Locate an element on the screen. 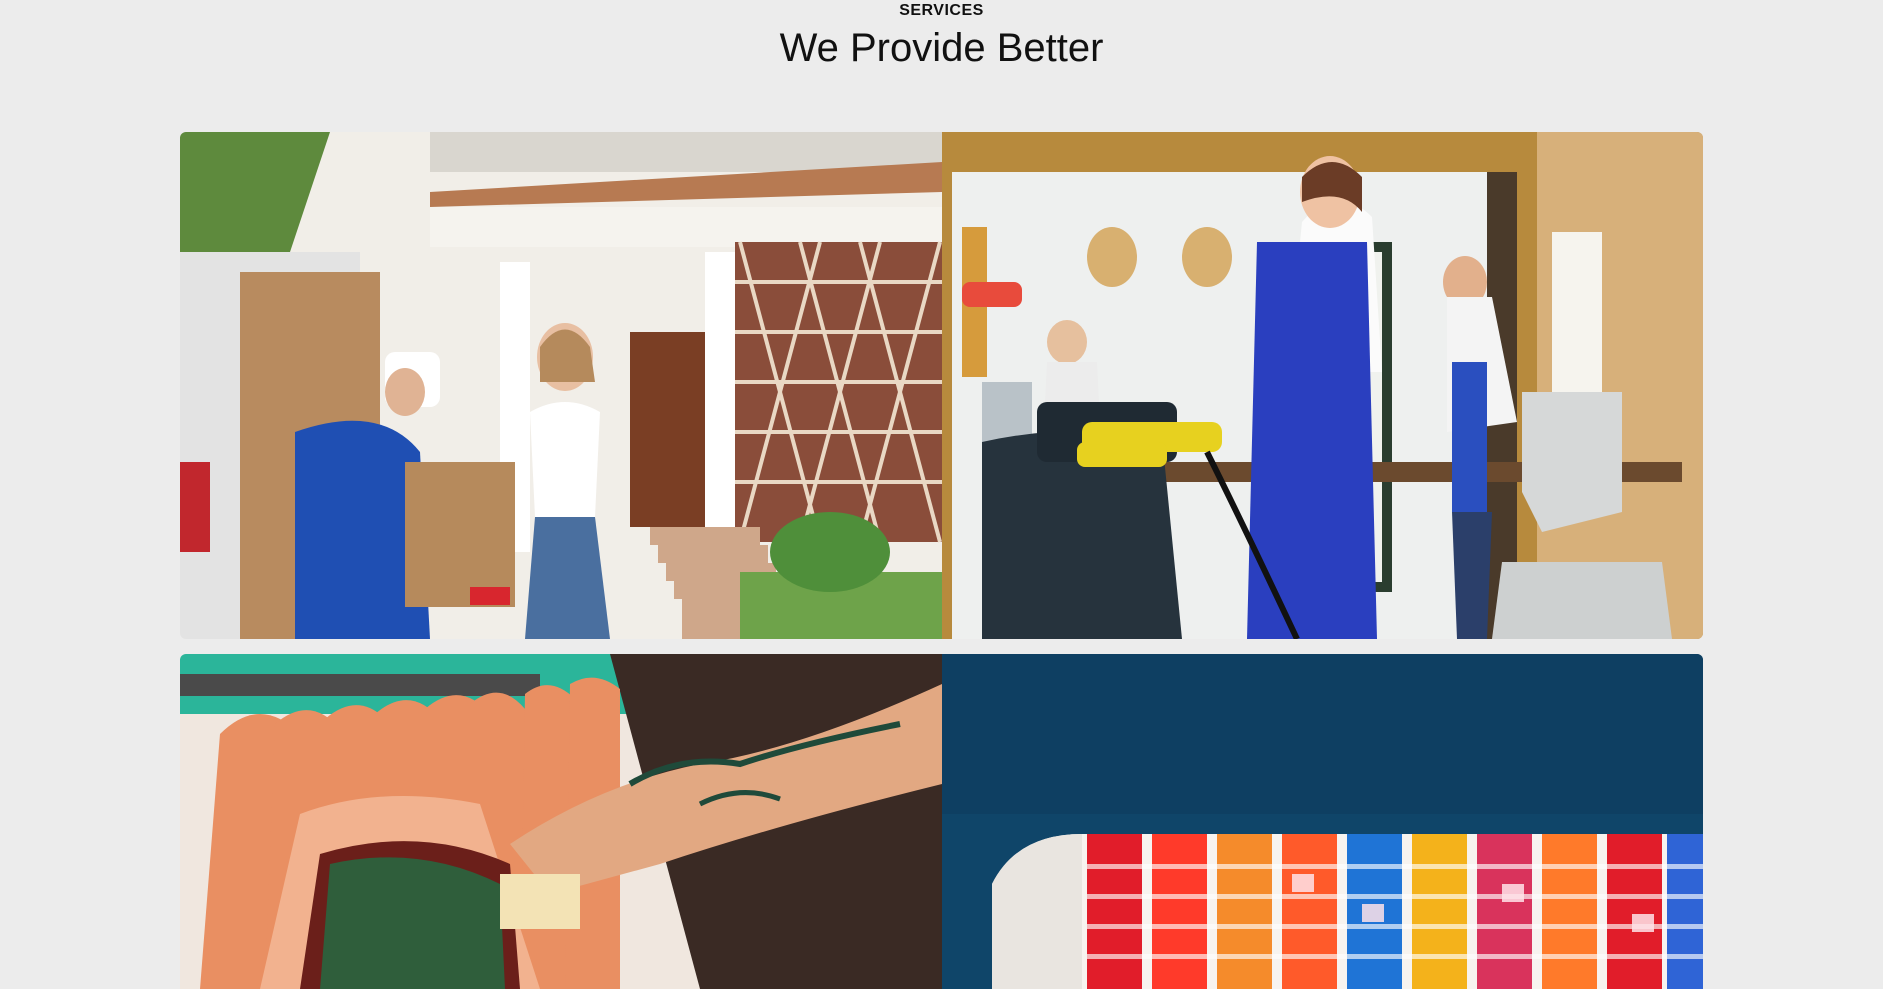 Image resolution: width=1883 pixels, height=989 pixels. service-card-retail is located at coordinates (561, 821).